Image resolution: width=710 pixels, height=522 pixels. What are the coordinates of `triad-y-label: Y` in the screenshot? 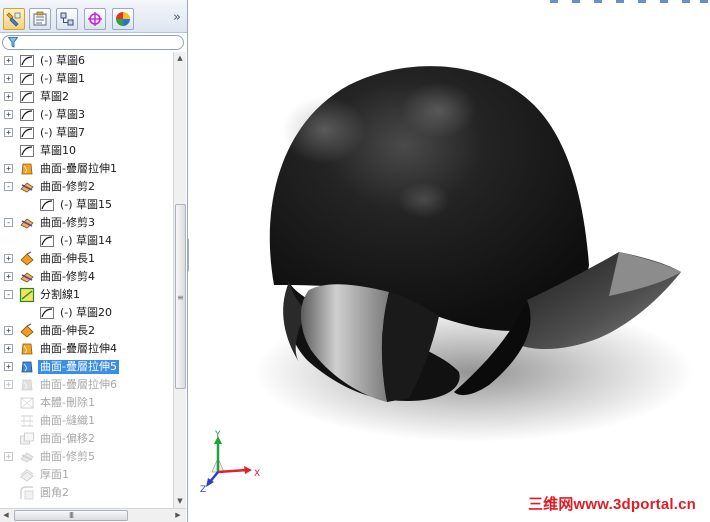 It's located at (217, 435).